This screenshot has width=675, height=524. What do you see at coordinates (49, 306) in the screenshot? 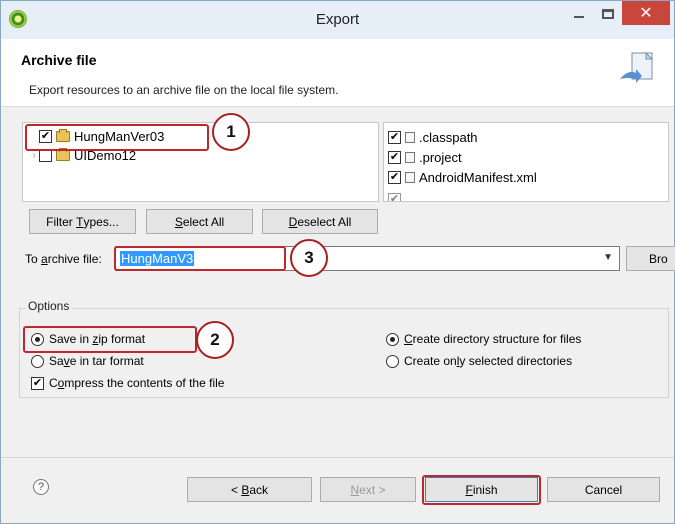
I see `options-title: Options` at bounding box center [49, 306].